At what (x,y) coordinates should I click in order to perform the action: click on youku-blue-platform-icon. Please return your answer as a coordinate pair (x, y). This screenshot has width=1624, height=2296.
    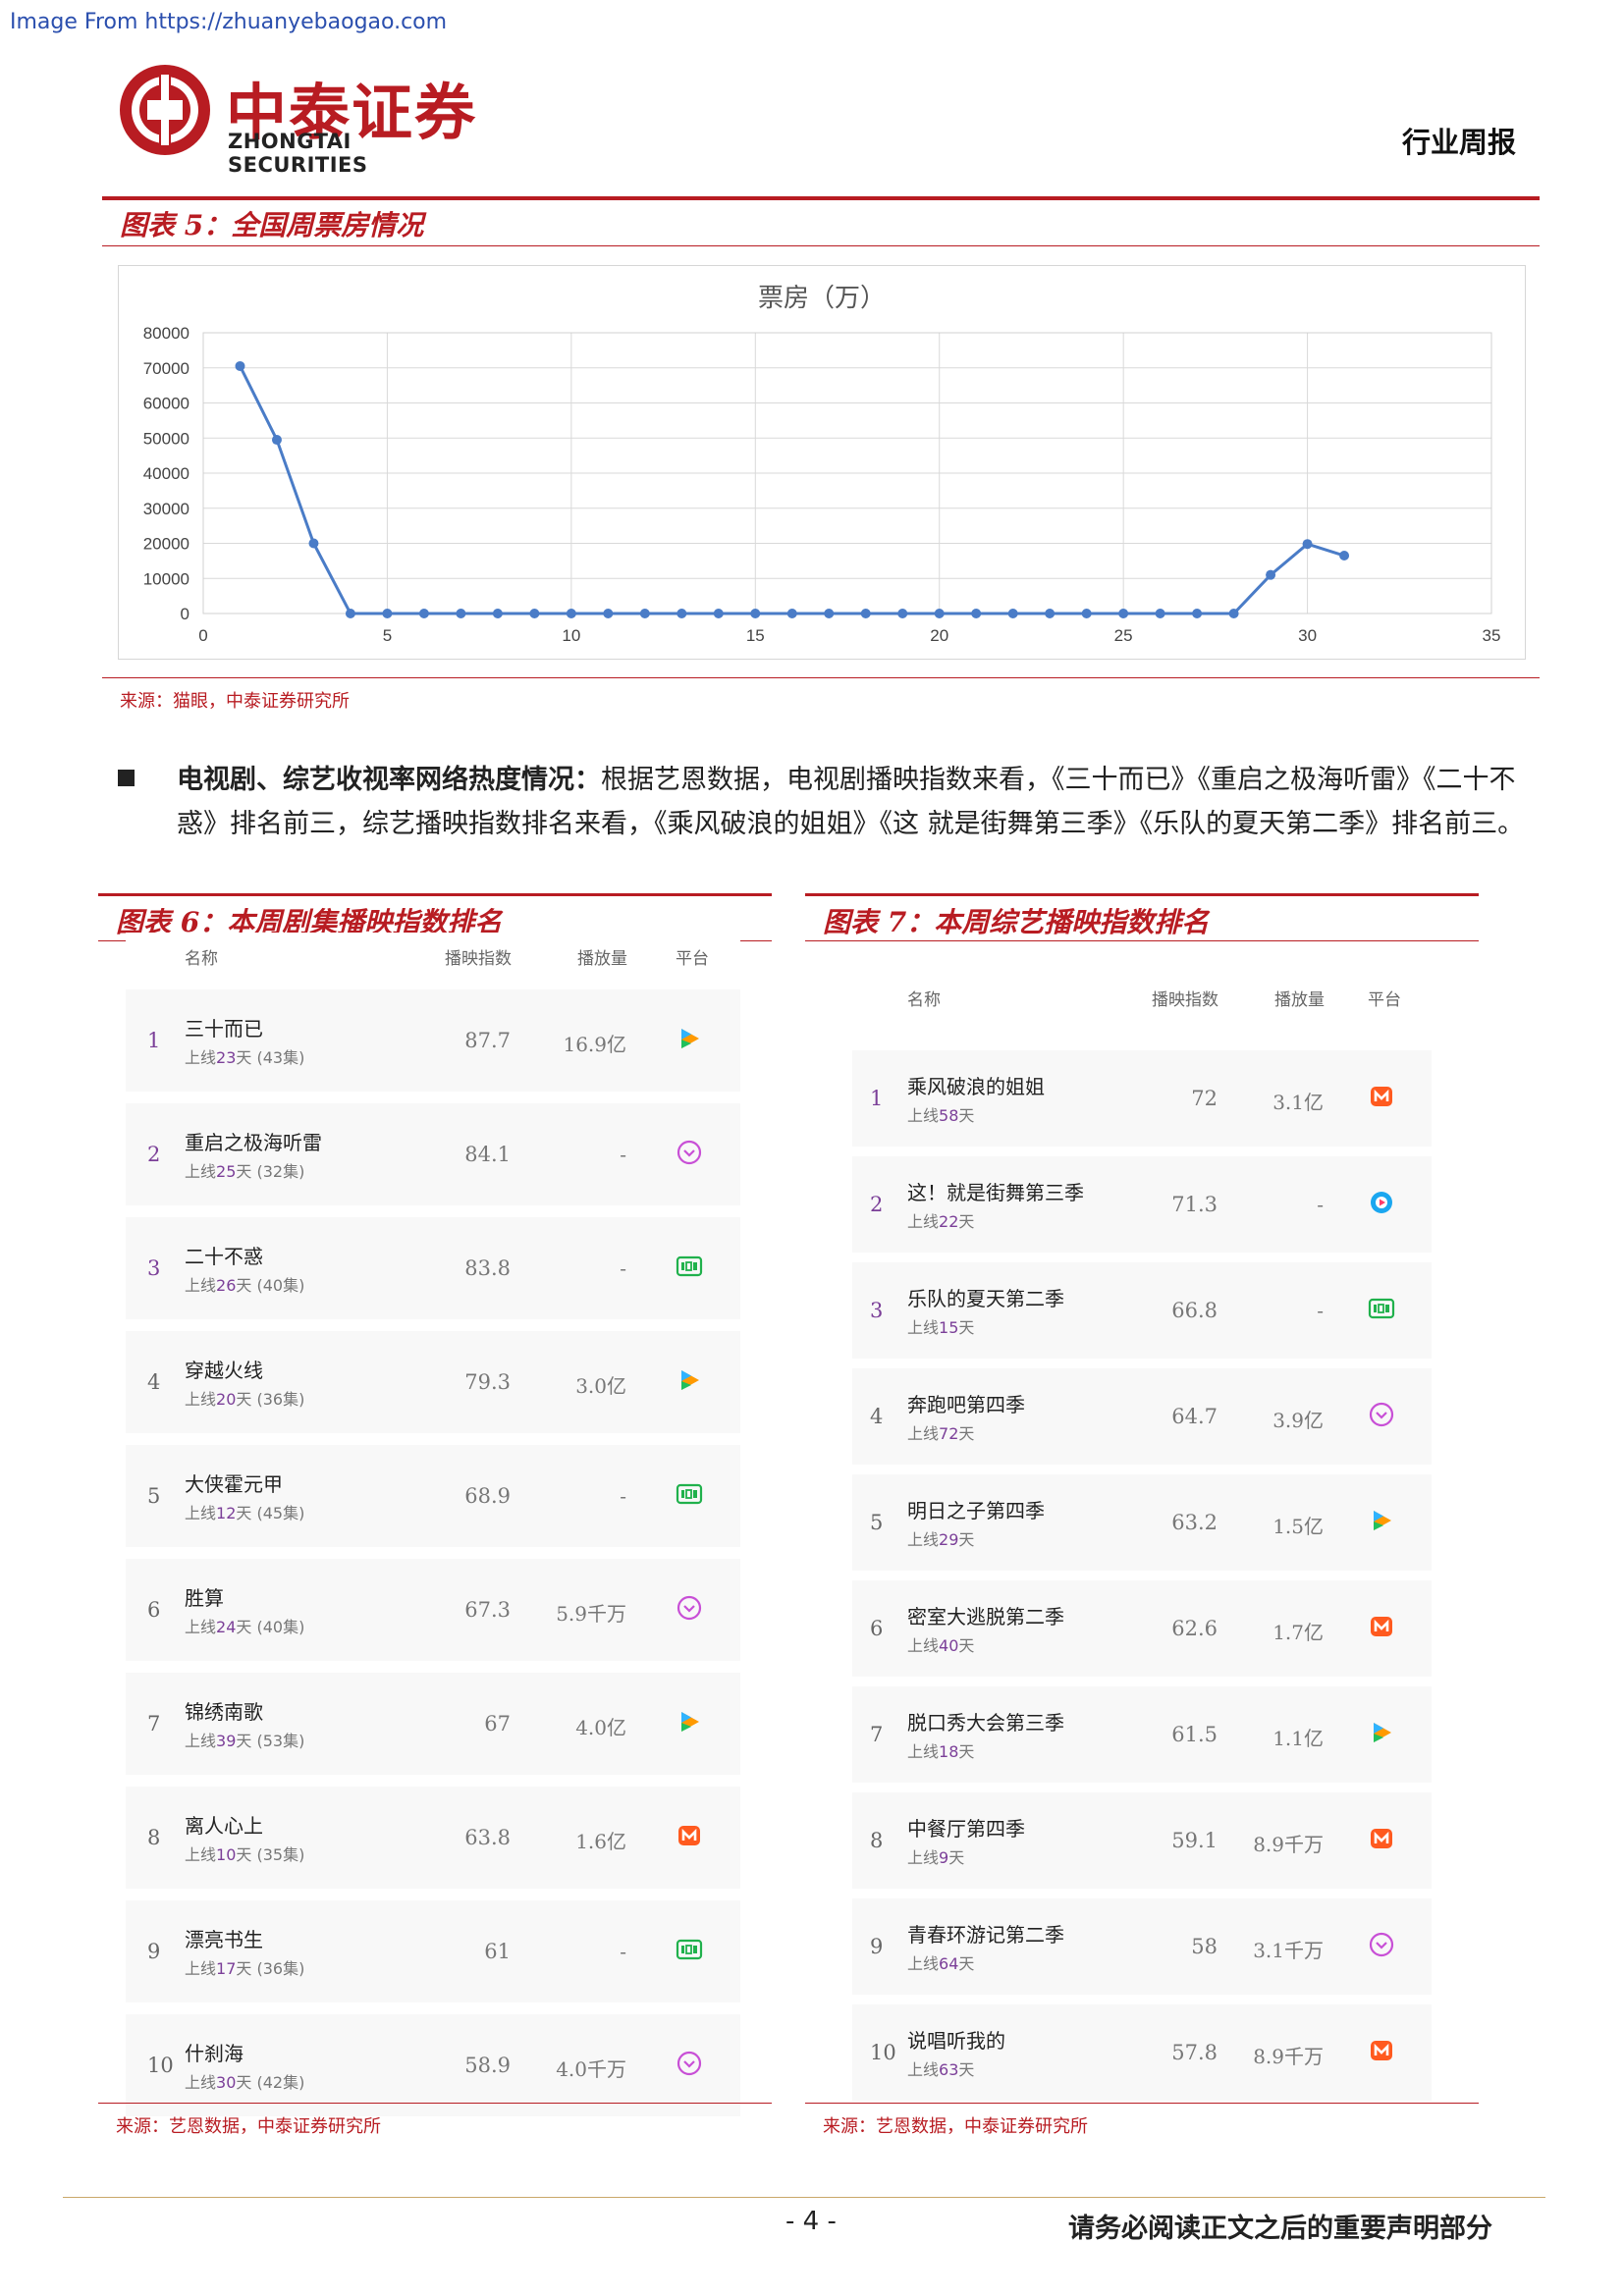
    Looking at the image, I should click on (1381, 1202).